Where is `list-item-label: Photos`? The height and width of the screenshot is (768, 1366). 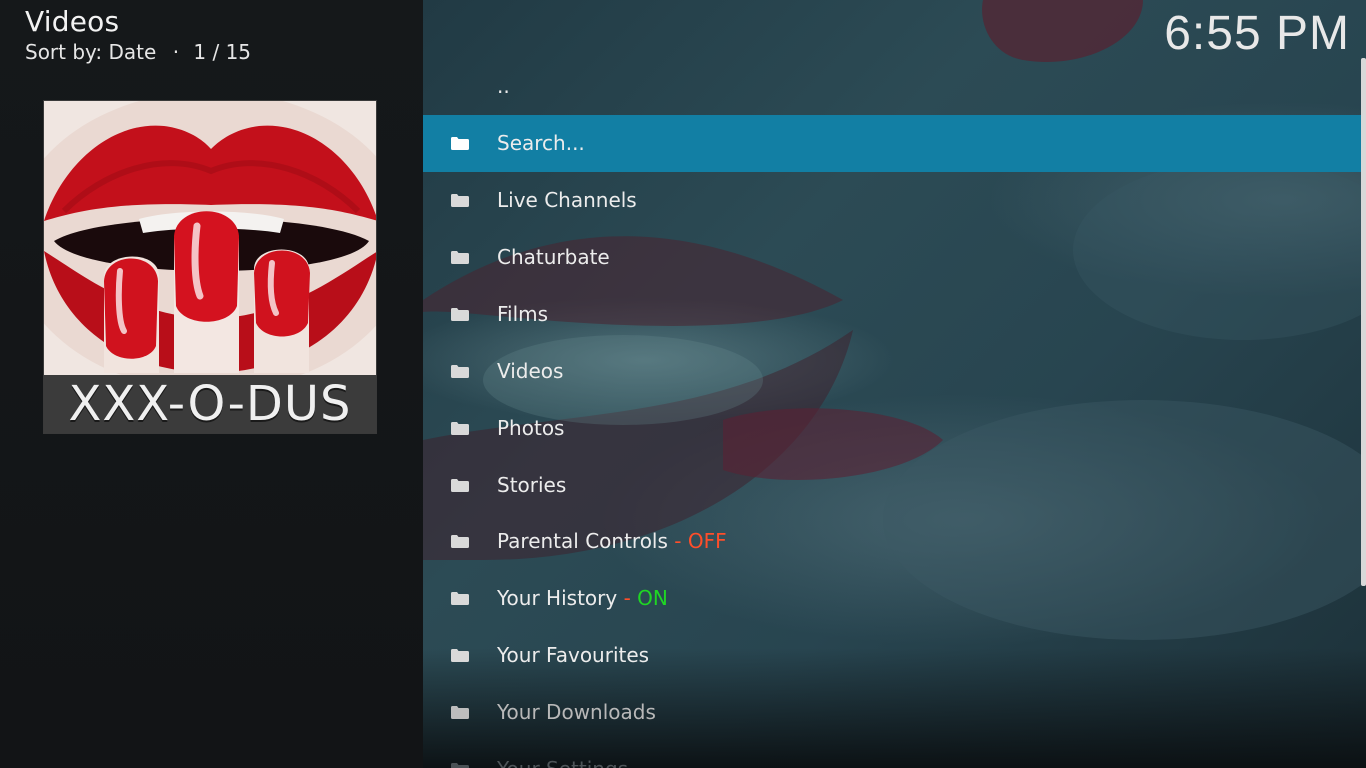
list-item-label: Photos is located at coordinates (531, 428).